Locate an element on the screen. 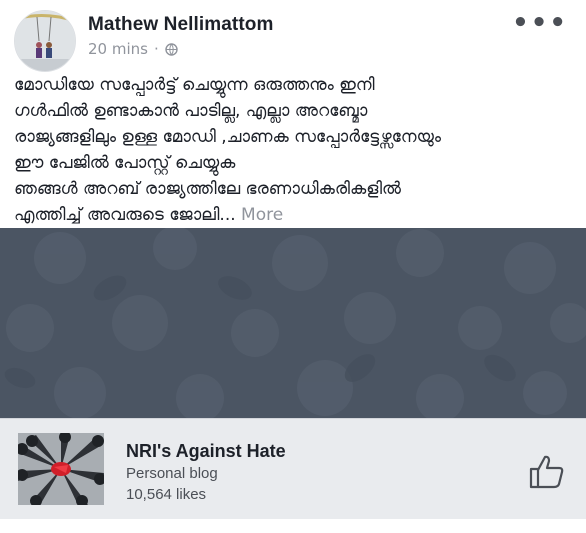 The image size is (586, 533). author-avatar is located at coordinates (45, 41).